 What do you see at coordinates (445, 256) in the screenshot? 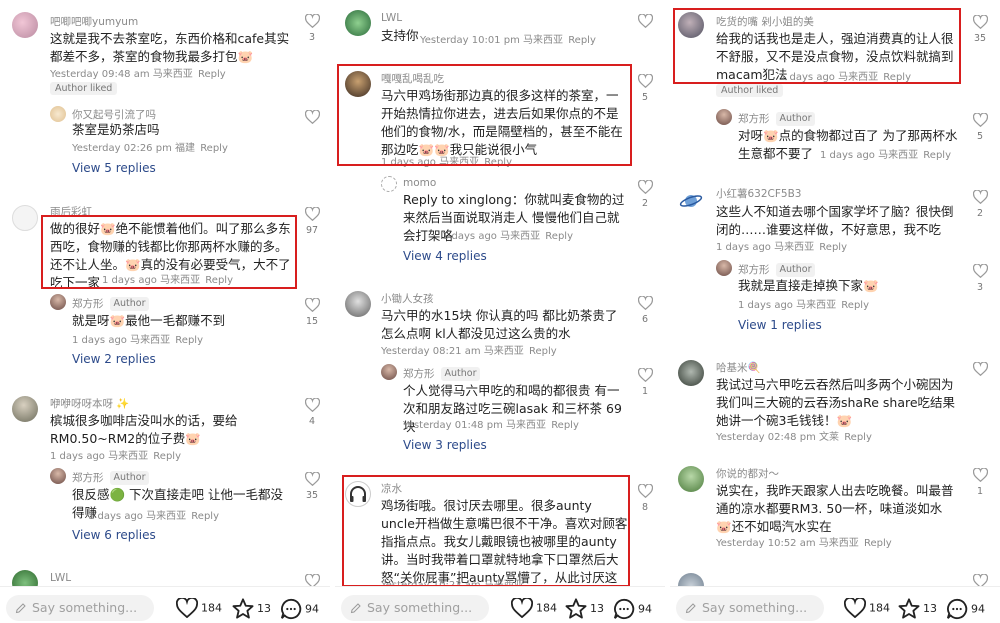
I see `view-replies-link: View 4 replies` at bounding box center [445, 256].